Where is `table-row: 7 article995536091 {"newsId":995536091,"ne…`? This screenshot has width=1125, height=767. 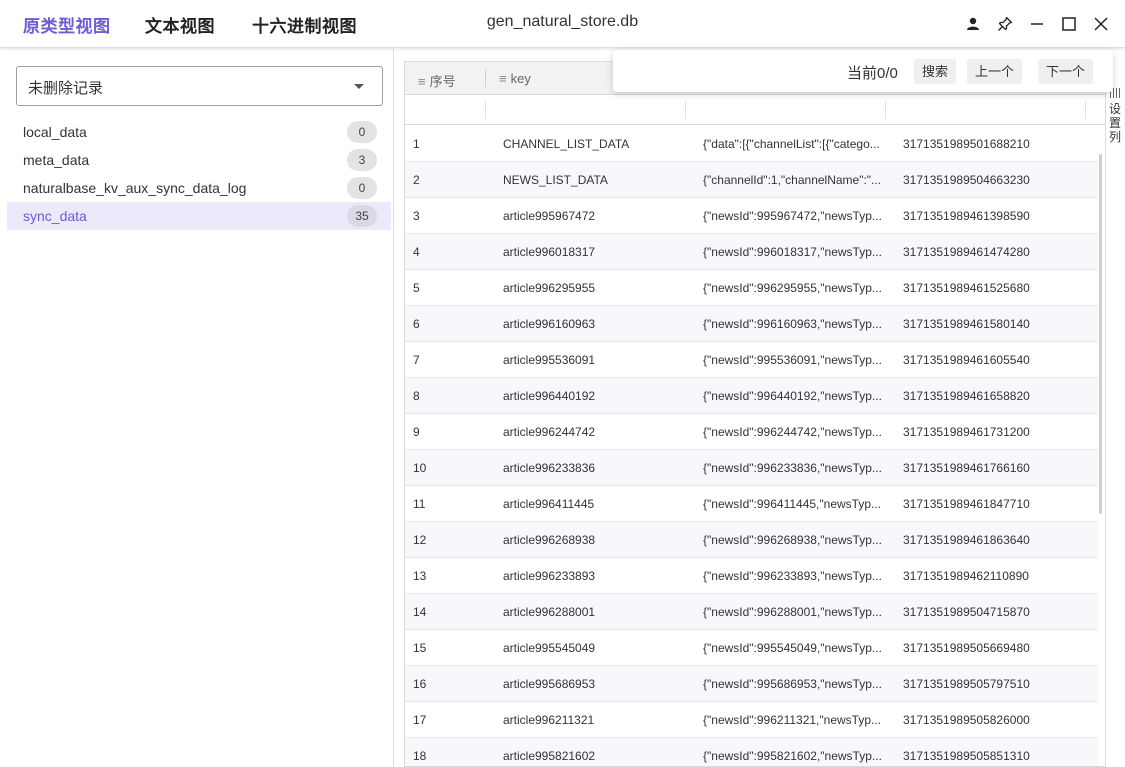 table-row: 7 article995536091 {"newsId":995536091,"ne… is located at coordinates (751, 360).